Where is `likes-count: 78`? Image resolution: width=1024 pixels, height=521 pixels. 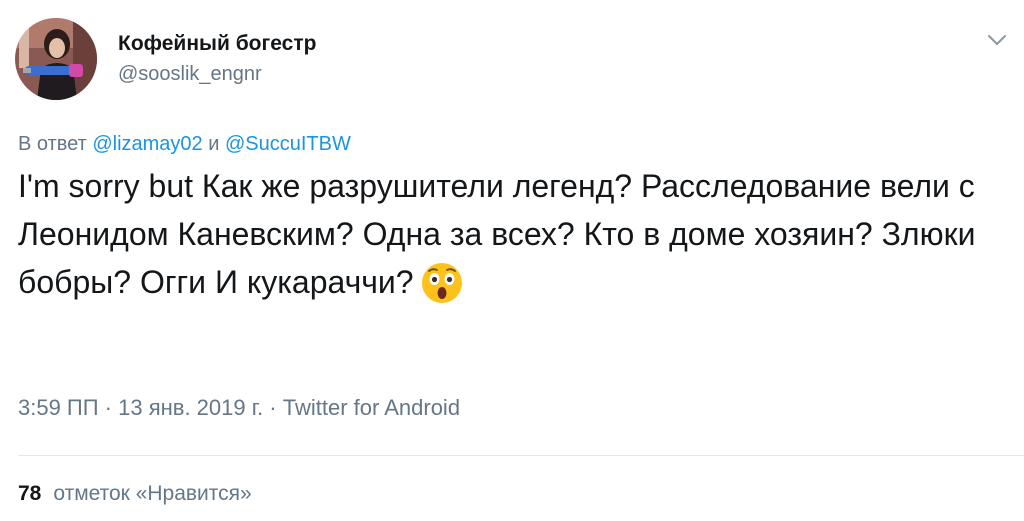 likes-count: 78 is located at coordinates (30, 493).